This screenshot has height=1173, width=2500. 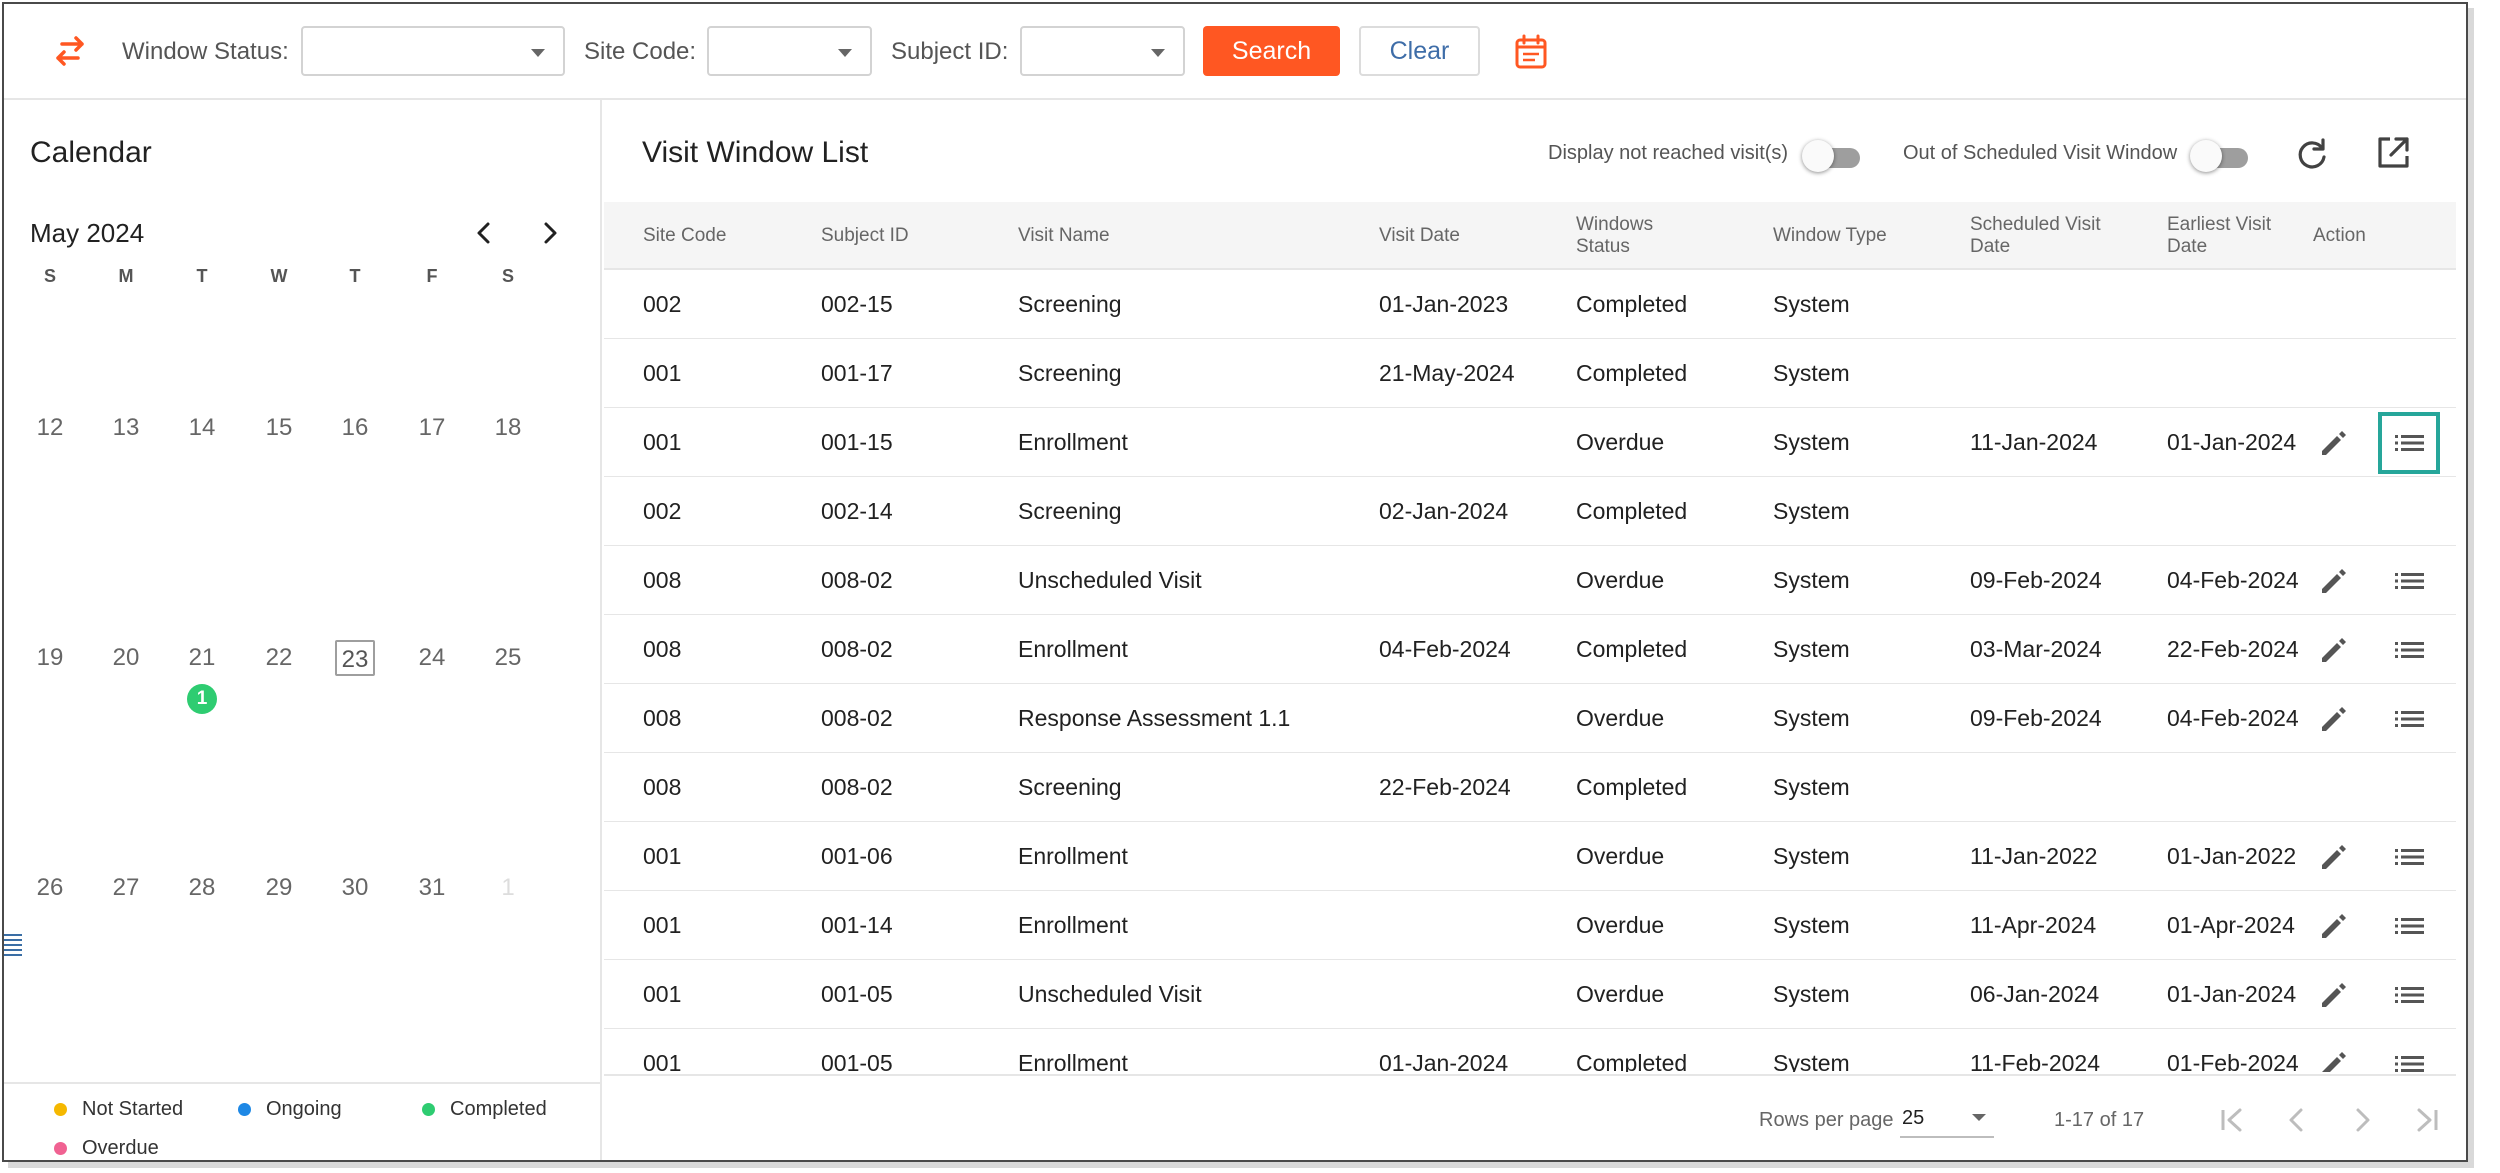 What do you see at coordinates (202, 658) in the screenshot?
I see `calendar-day: 21` at bounding box center [202, 658].